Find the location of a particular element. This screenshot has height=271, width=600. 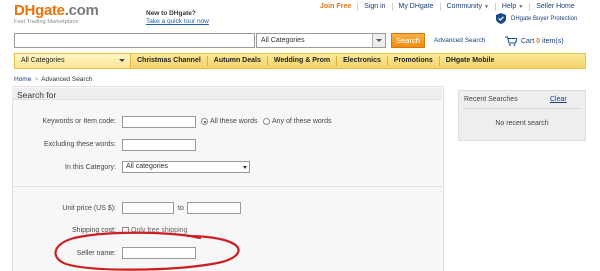

shield-icon is located at coordinates (501, 18).